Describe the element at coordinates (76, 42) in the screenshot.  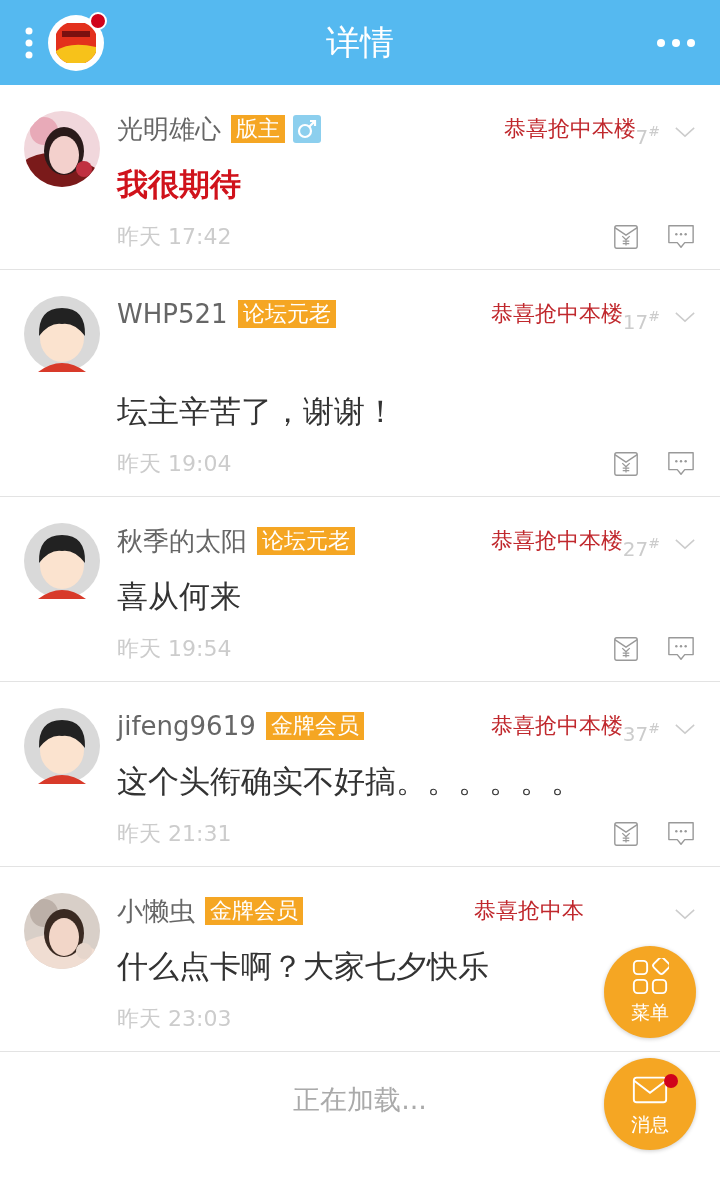
I see `forum-logo-icon` at that location.